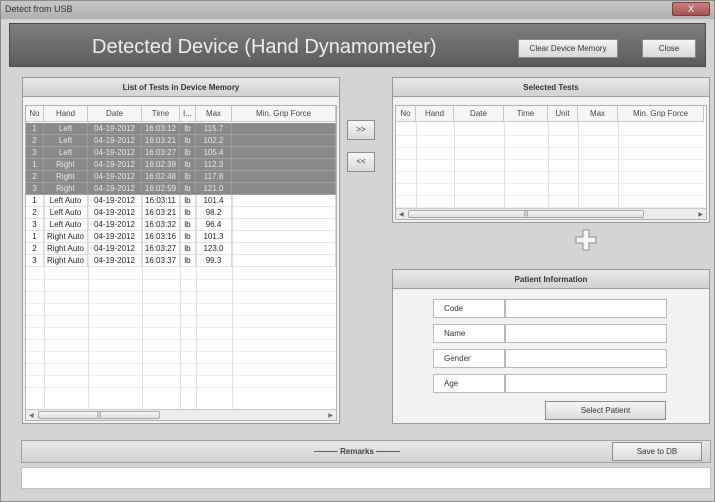  I want to click on table-row: 3 Right 04-19-2012 16:02:59 lb 121.0, so click(181, 189).